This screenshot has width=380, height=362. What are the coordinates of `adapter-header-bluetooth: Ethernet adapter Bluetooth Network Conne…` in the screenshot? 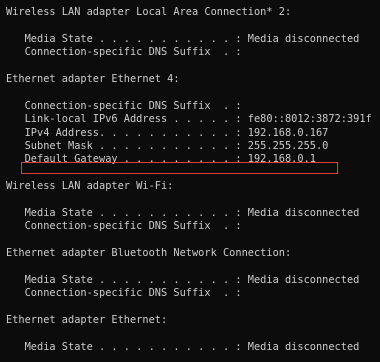 It's located at (149, 253).